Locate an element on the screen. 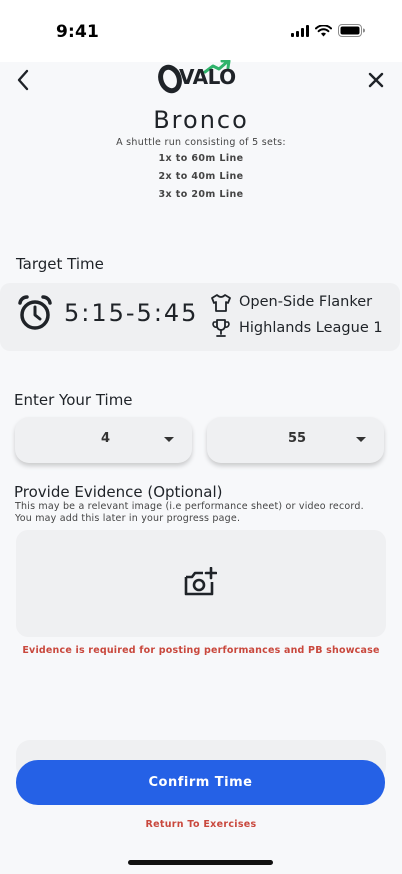 This screenshot has width=402, height=874. logo-text: VALO is located at coordinates (207, 77).